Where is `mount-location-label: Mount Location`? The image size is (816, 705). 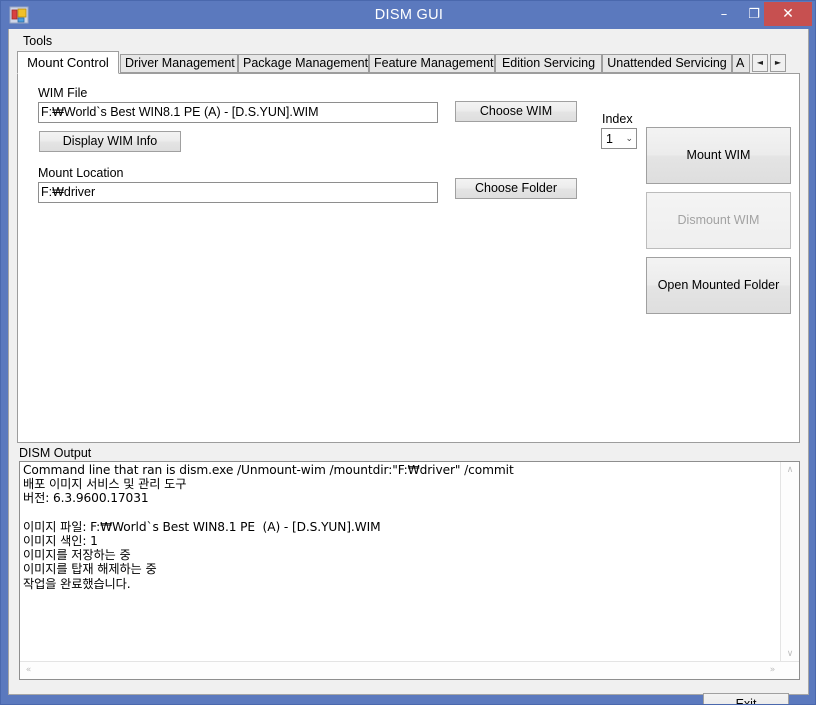
mount-location-label: Mount Location is located at coordinates (81, 173).